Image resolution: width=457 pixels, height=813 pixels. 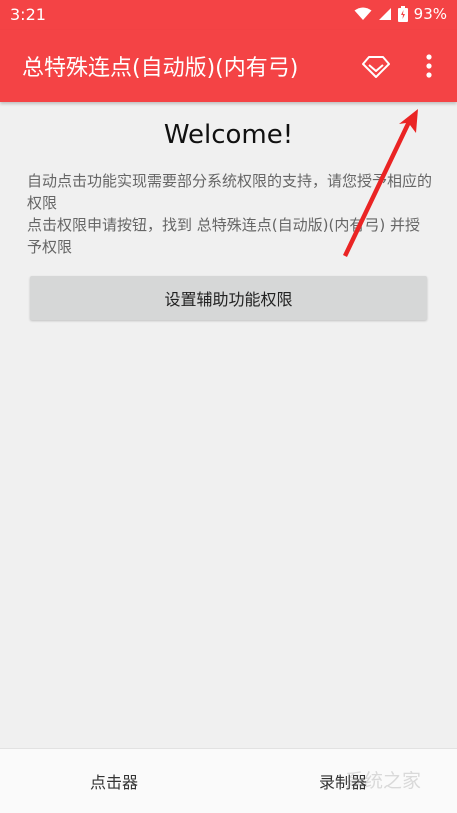 I want to click on more-vertical-icon, so click(x=429, y=66).